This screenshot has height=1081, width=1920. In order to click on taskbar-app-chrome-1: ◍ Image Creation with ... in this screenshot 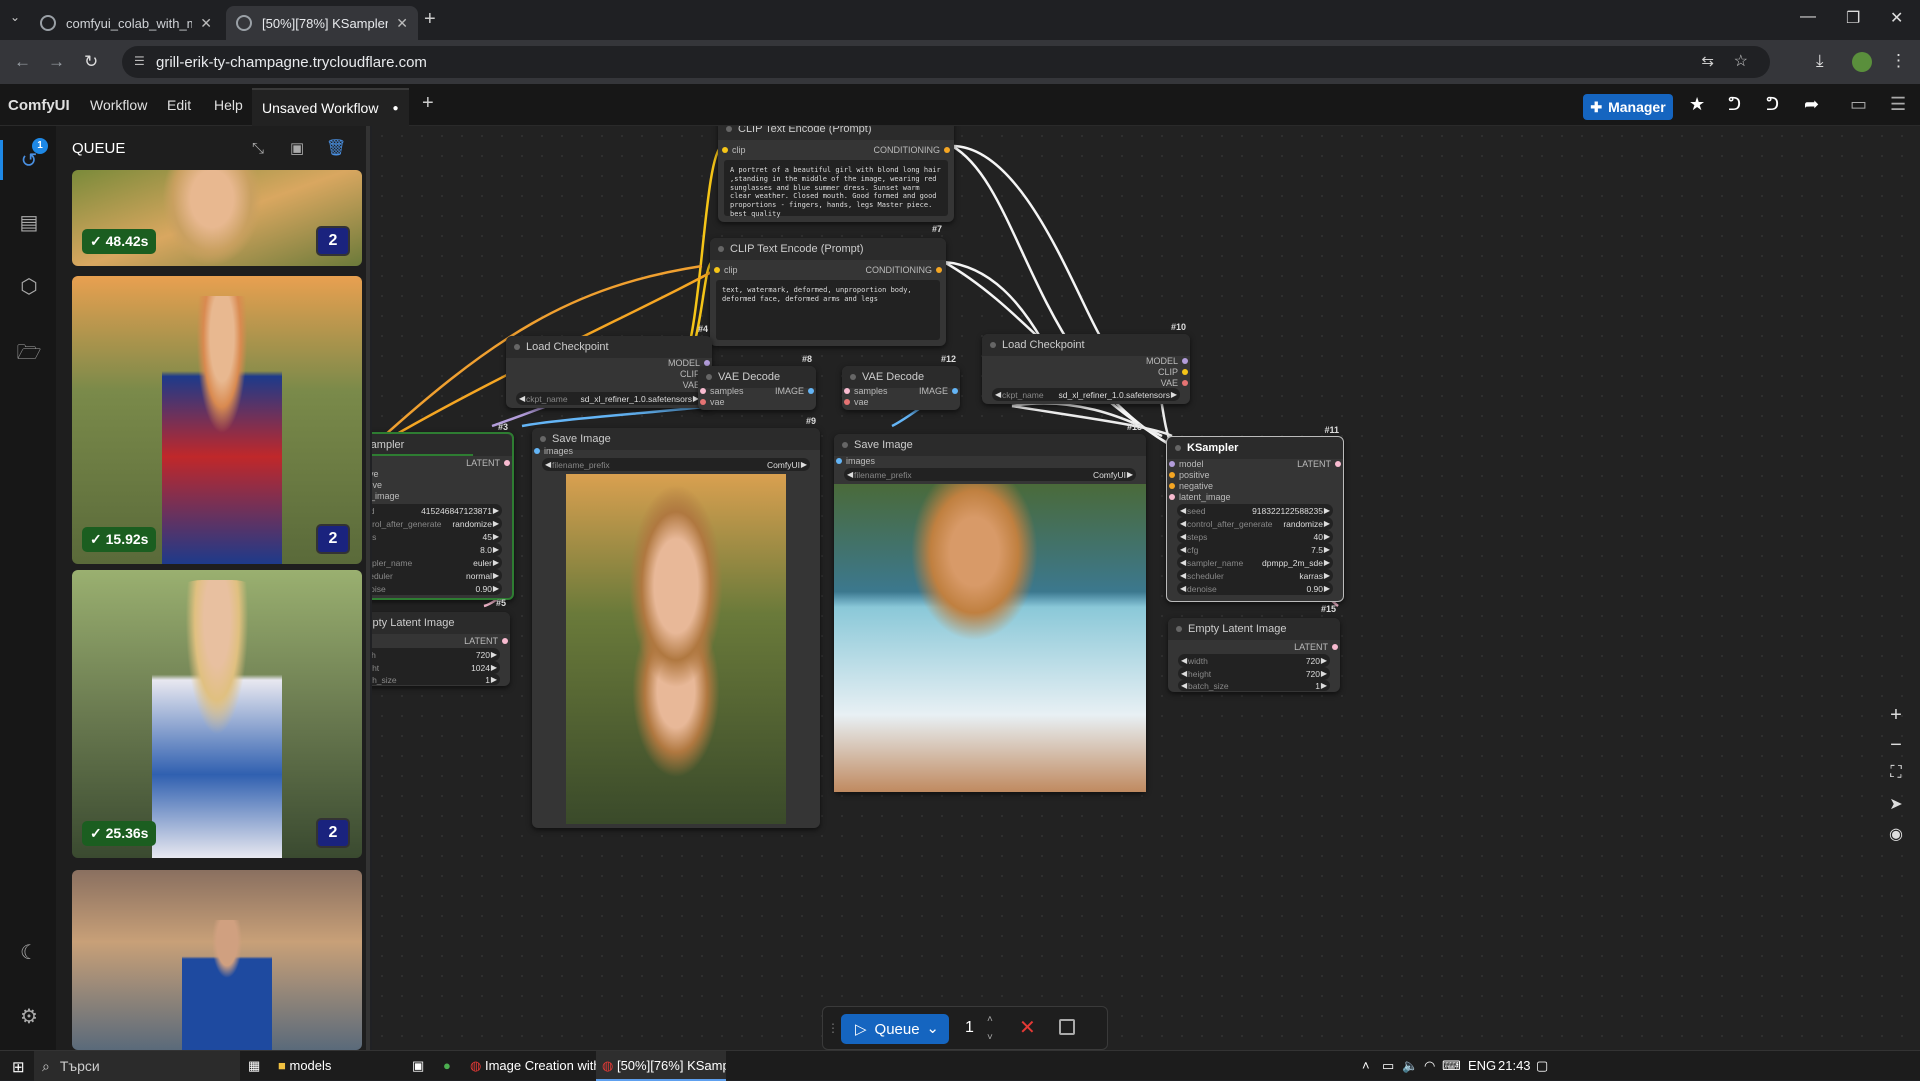, I will do `click(542, 1066)`.